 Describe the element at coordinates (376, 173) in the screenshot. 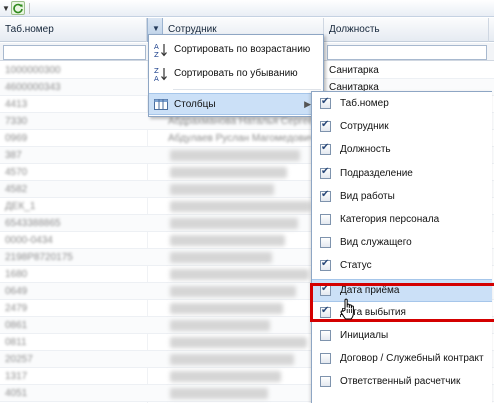

I see `column-toggle-label: Подразделение` at that location.